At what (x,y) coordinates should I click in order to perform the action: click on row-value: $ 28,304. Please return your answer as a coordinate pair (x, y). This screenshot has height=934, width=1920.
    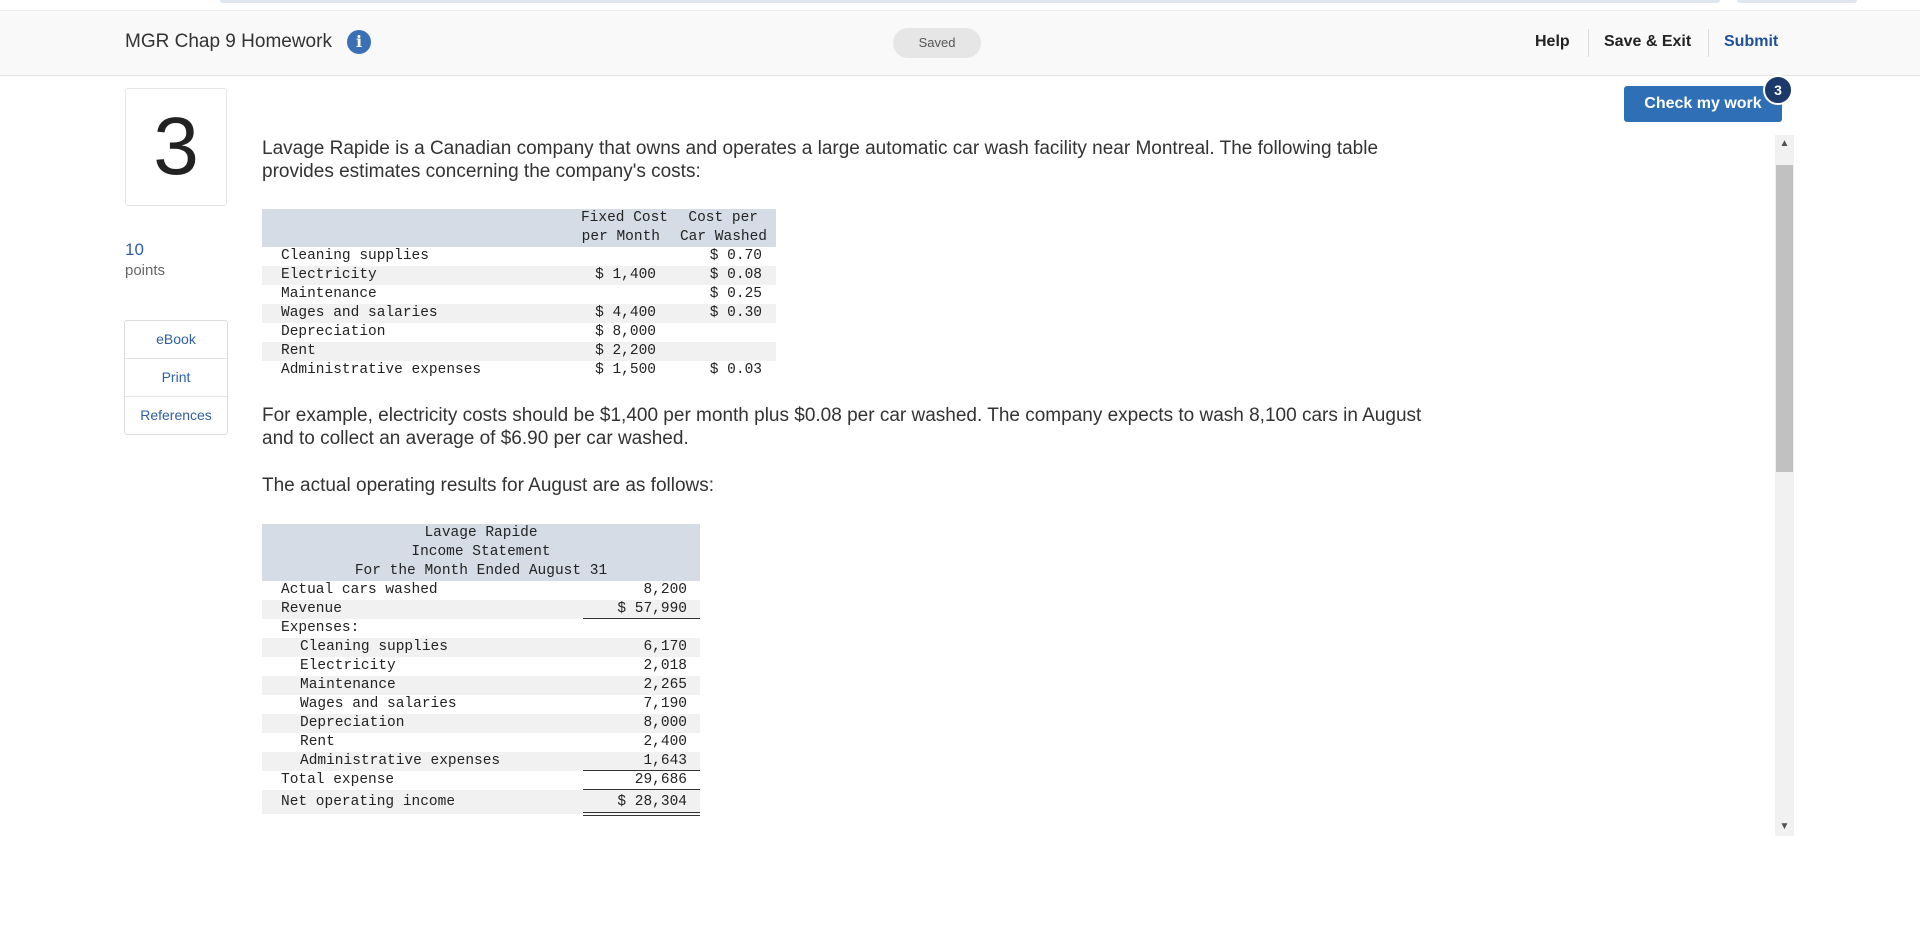
    Looking at the image, I should click on (652, 802).